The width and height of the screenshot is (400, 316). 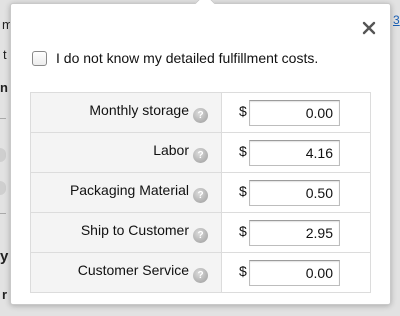 I want to click on cost-label: Customer Service, so click(x=133, y=270).